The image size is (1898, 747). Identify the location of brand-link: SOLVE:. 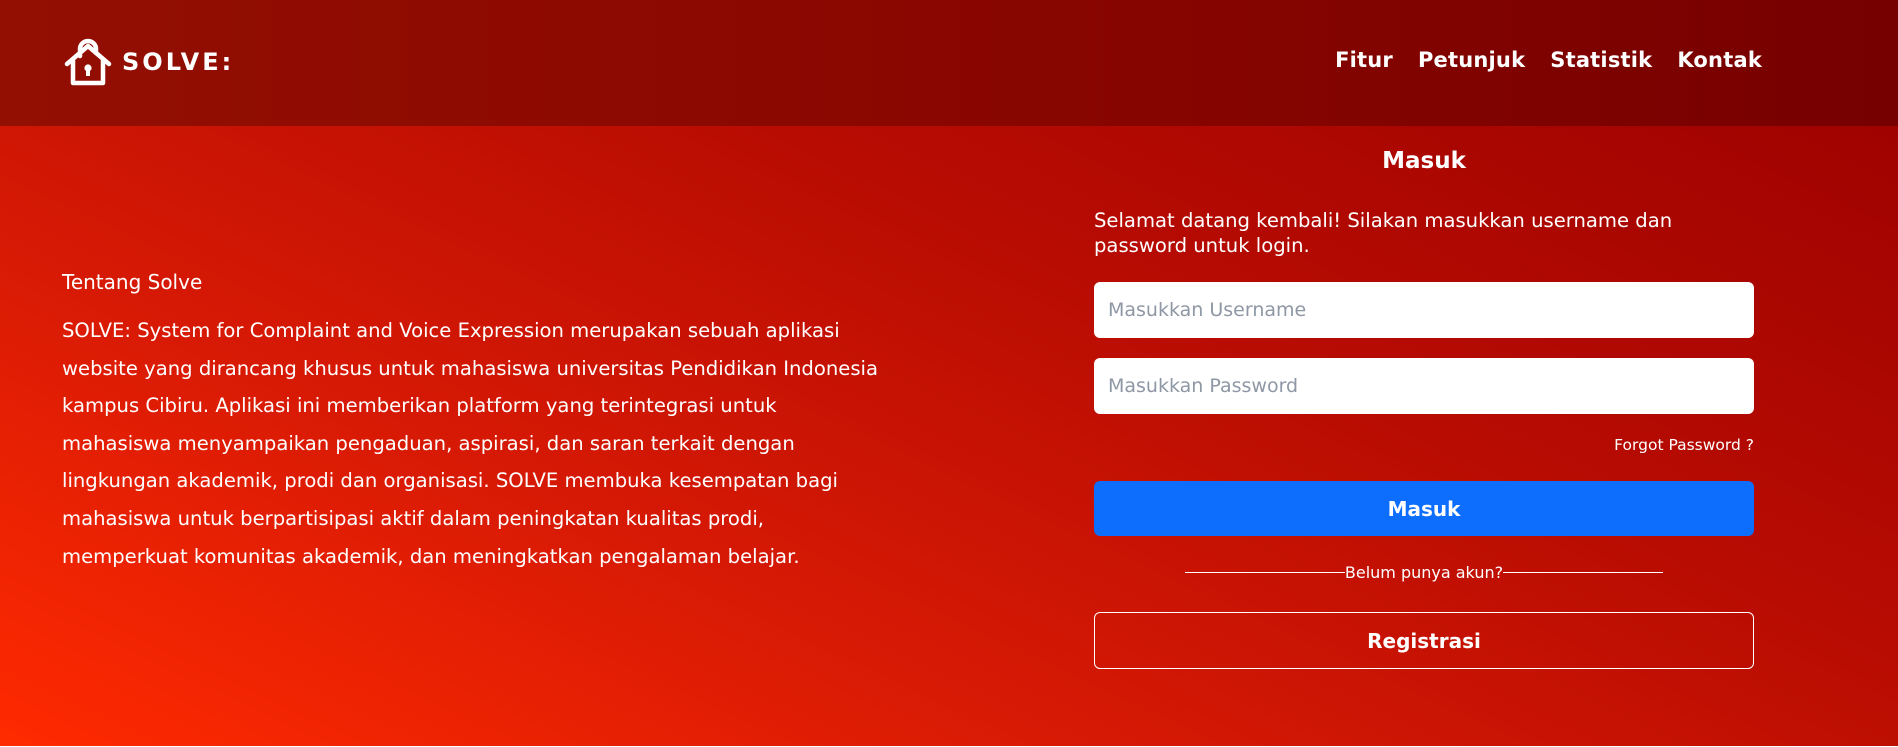
(149, 62).